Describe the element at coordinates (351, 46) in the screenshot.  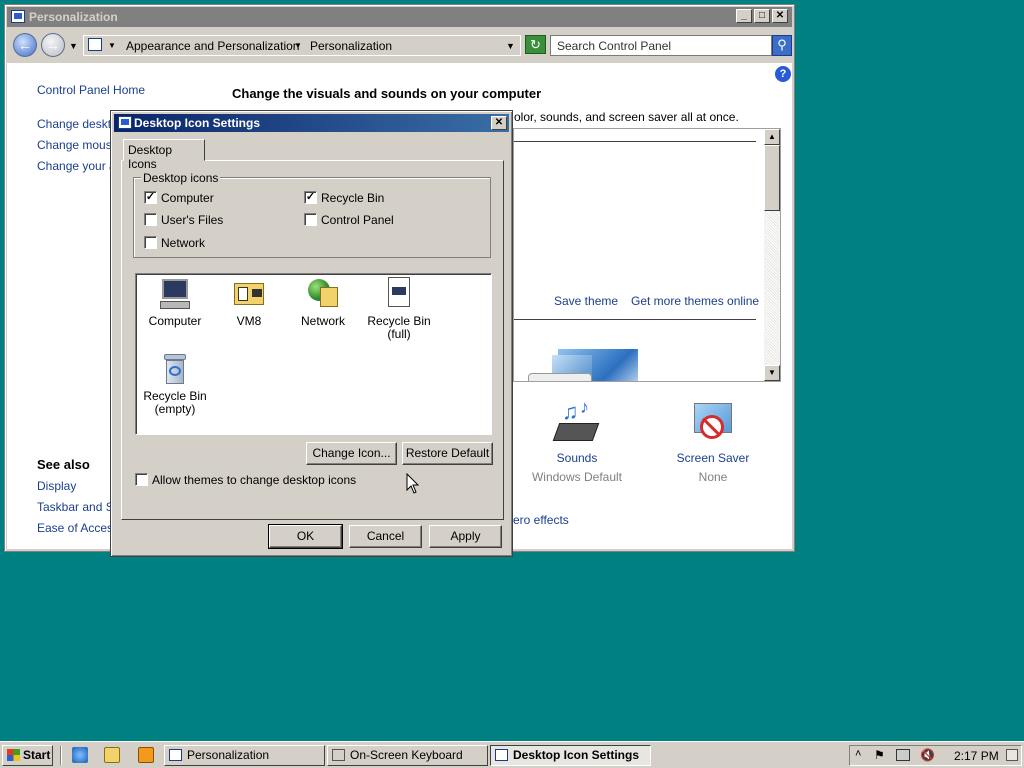
I see `breadcrumb-personalization: Personalization` at that location.